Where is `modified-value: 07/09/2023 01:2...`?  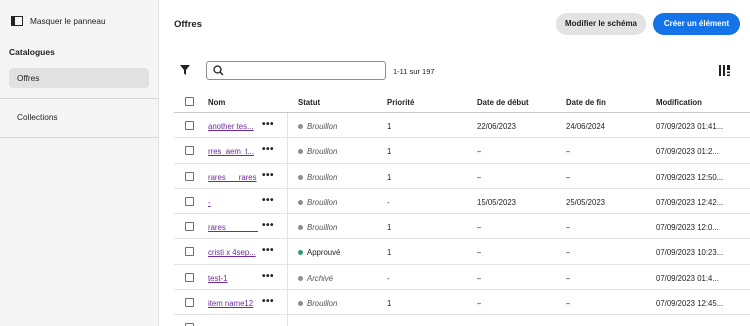 modified-value: 07/09/2023 01:2... is located at coordinates (687, 152).